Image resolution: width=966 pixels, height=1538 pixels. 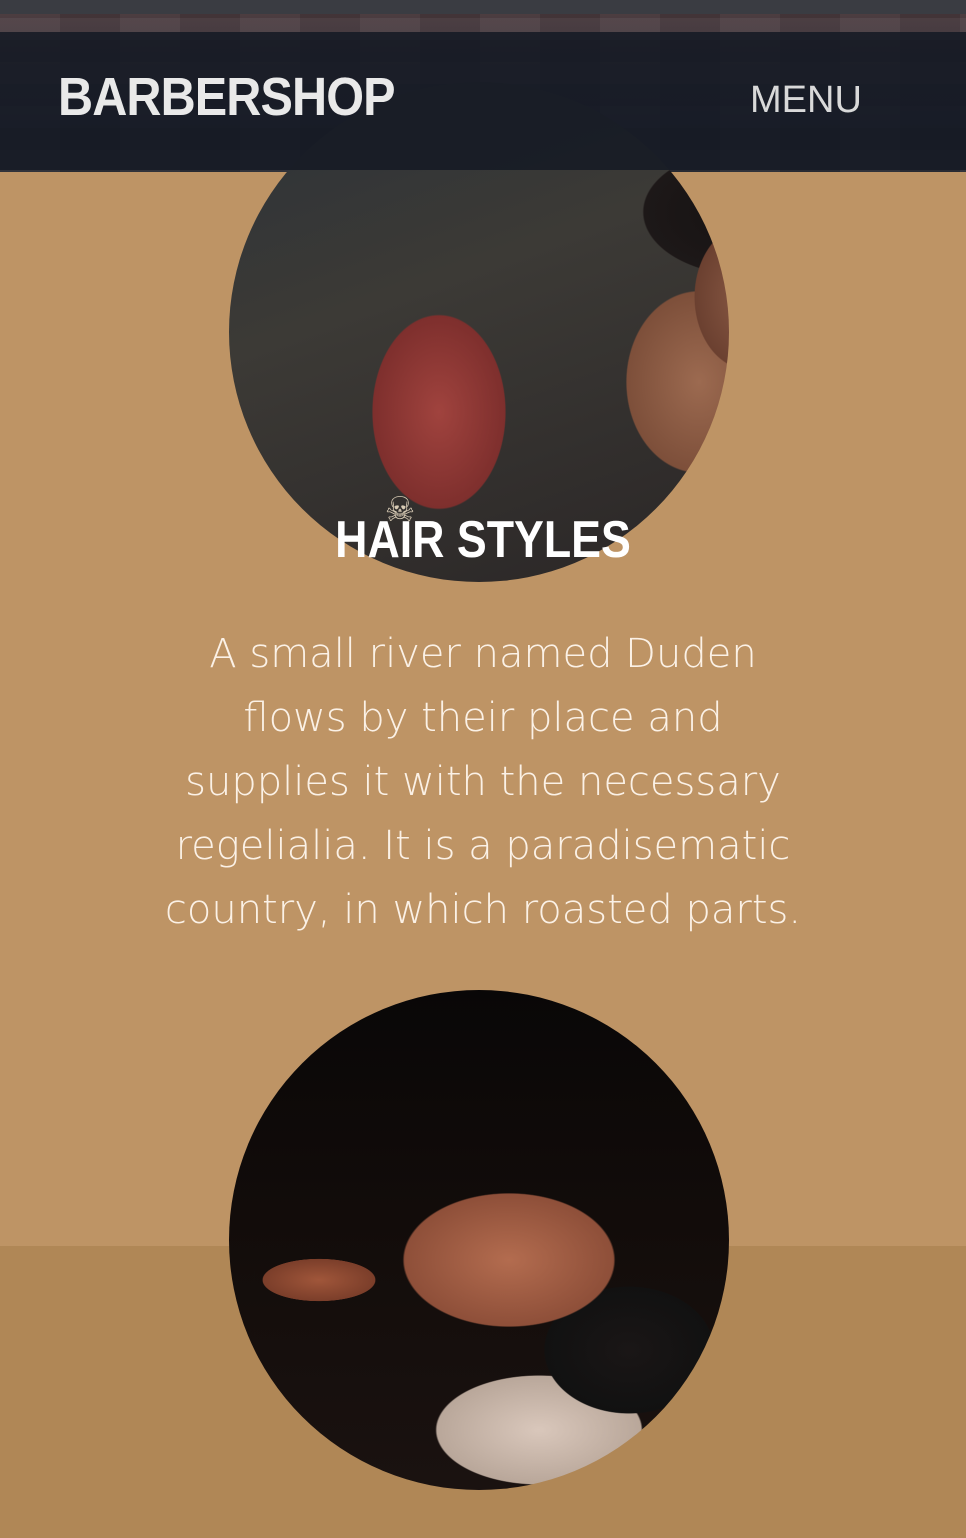 I want to click on description-line: flows by their place and, so click(x=483, y=718).